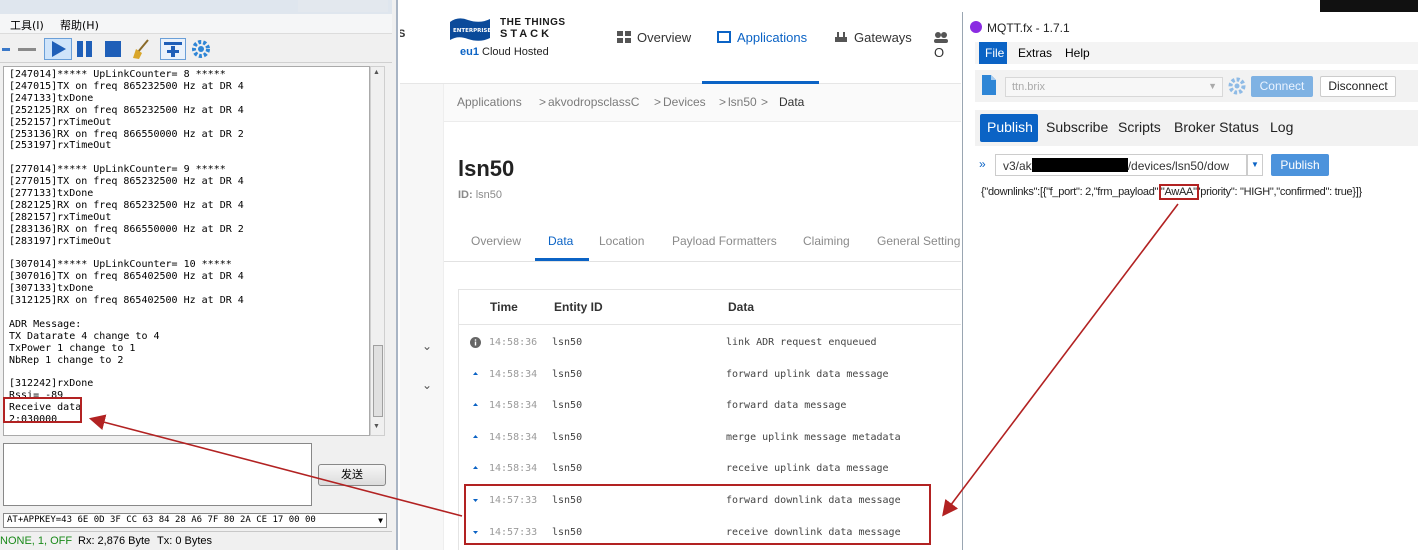 This screenshot has height=550, width=1418. What do you see at coordinates (526, 34) in the screenshot?
I see `brand-line2: STACK` at bounding box center [526, 34].